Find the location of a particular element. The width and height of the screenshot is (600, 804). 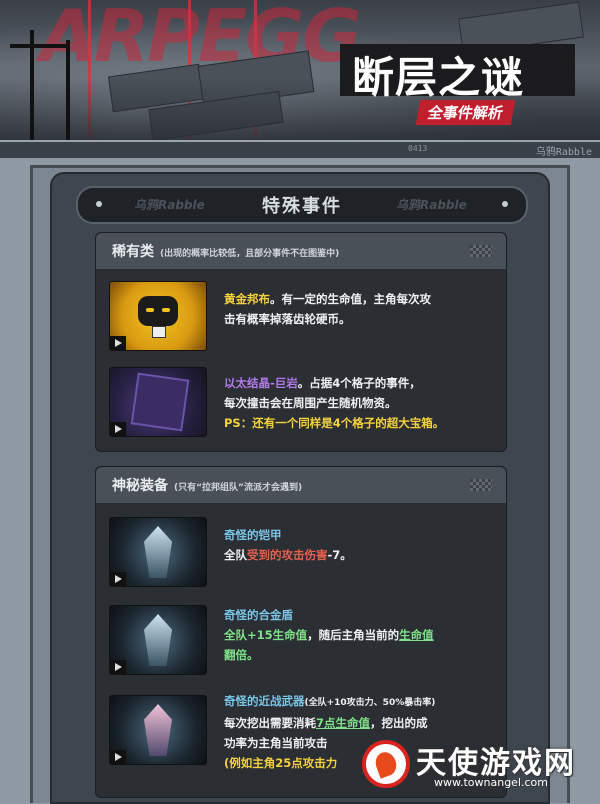

equipment-thumbnail-armor is located at coordinates (158, 552).